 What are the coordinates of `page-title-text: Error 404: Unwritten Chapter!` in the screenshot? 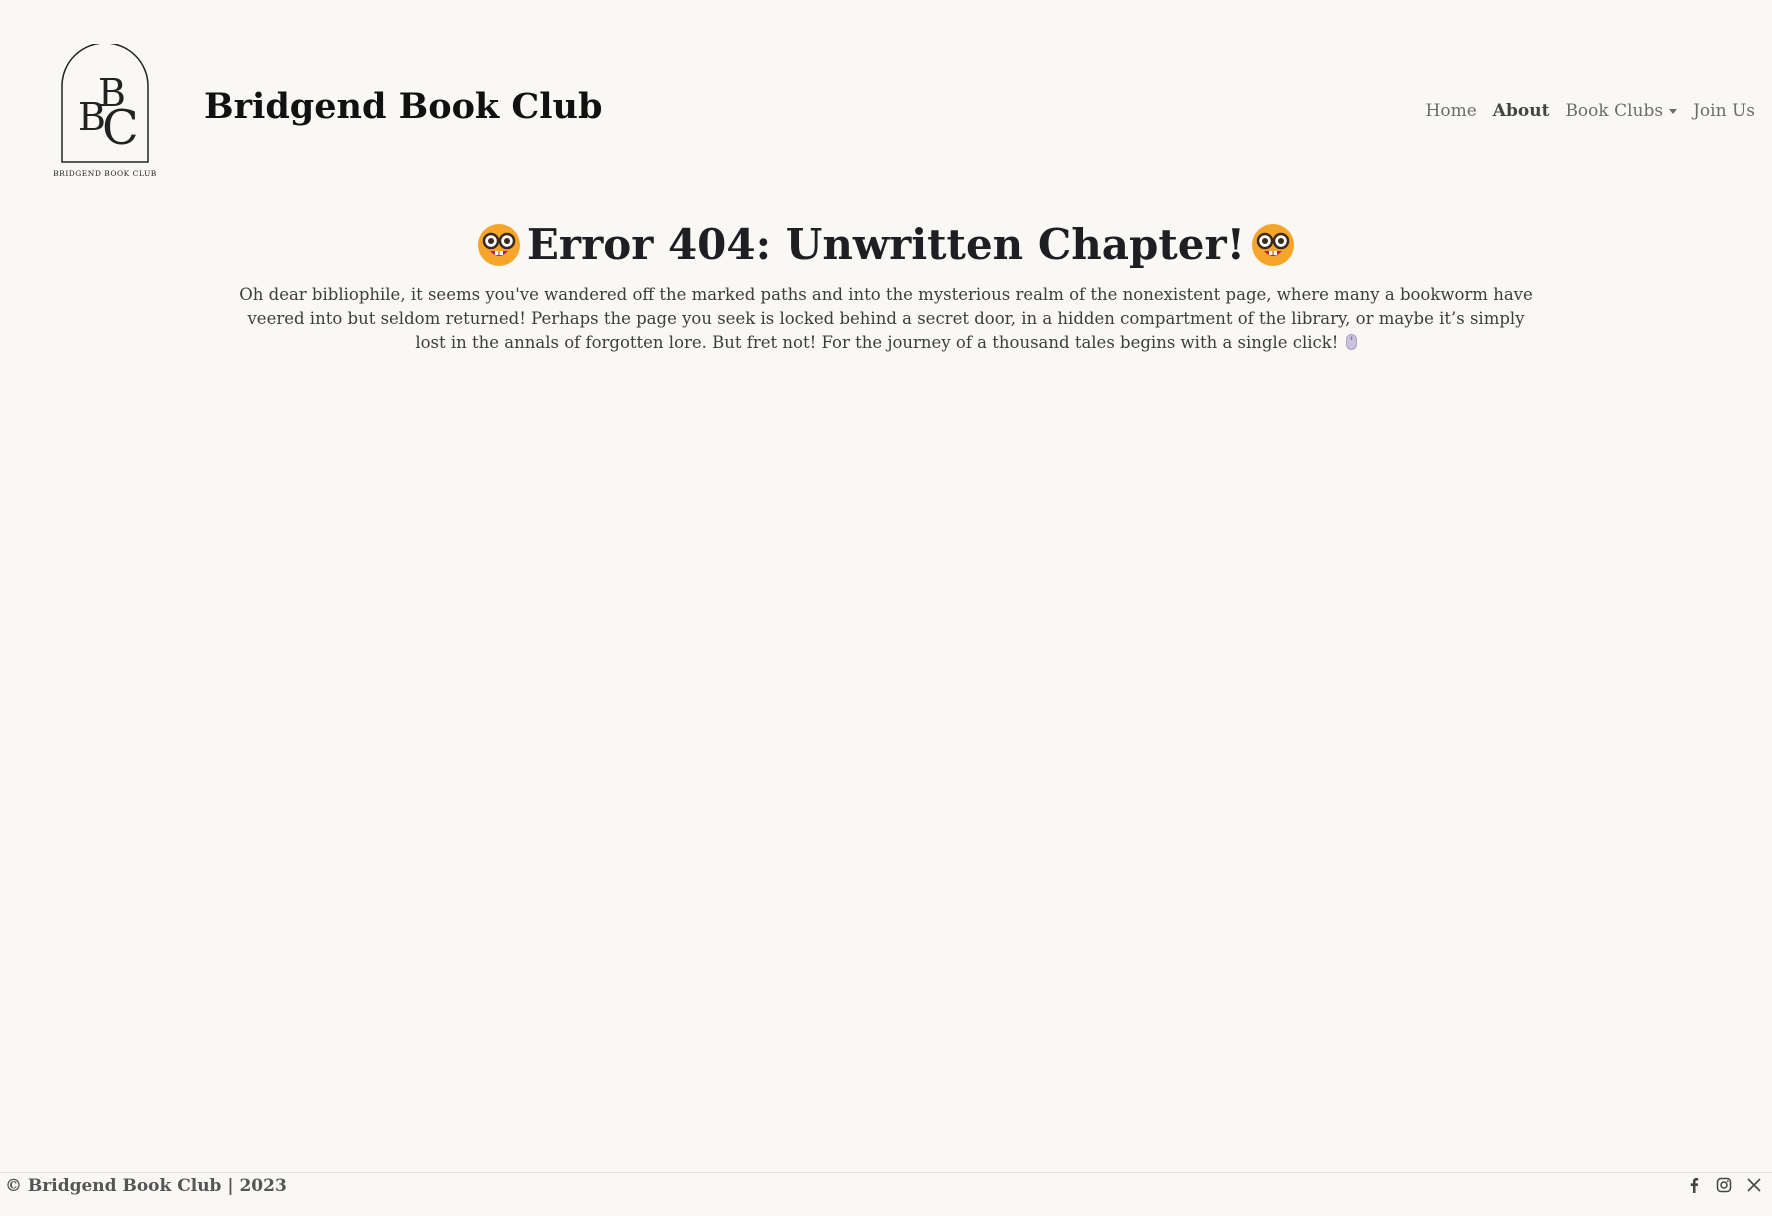 It's located at (886, 244).